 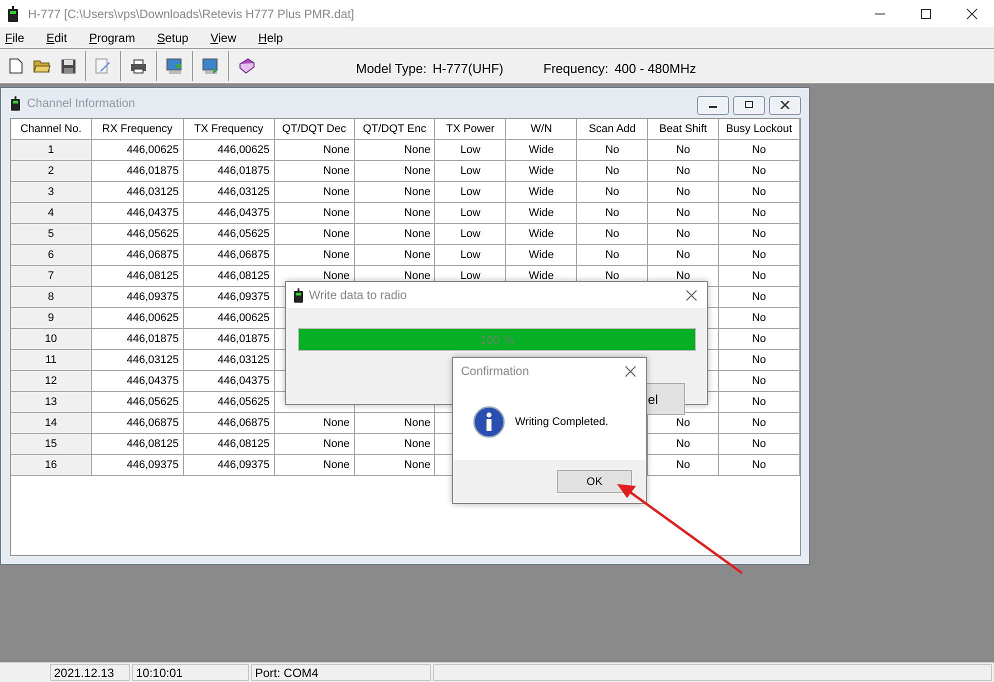 What do you see at coordinates (172, 37) in the screenshot?
I see `menu-item: Setup` at bounding box center [172, 37].